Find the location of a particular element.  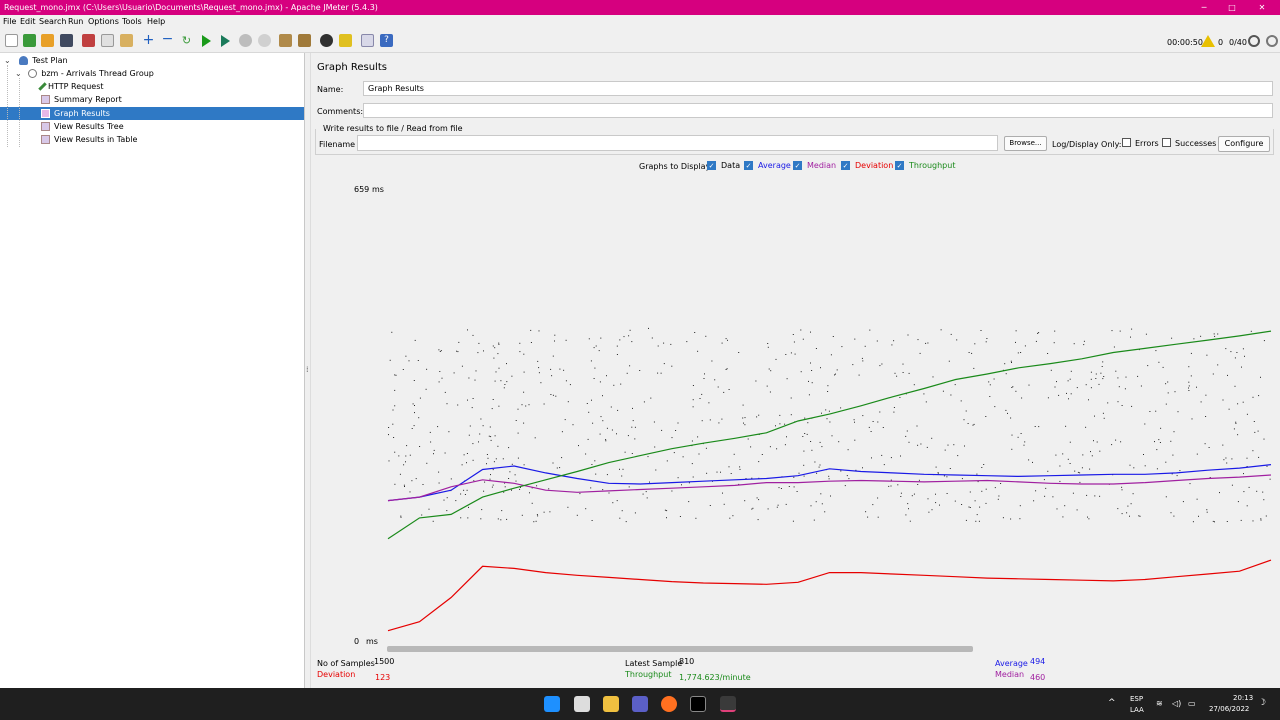

menu-run: Run is located at coordinates (75, 21).